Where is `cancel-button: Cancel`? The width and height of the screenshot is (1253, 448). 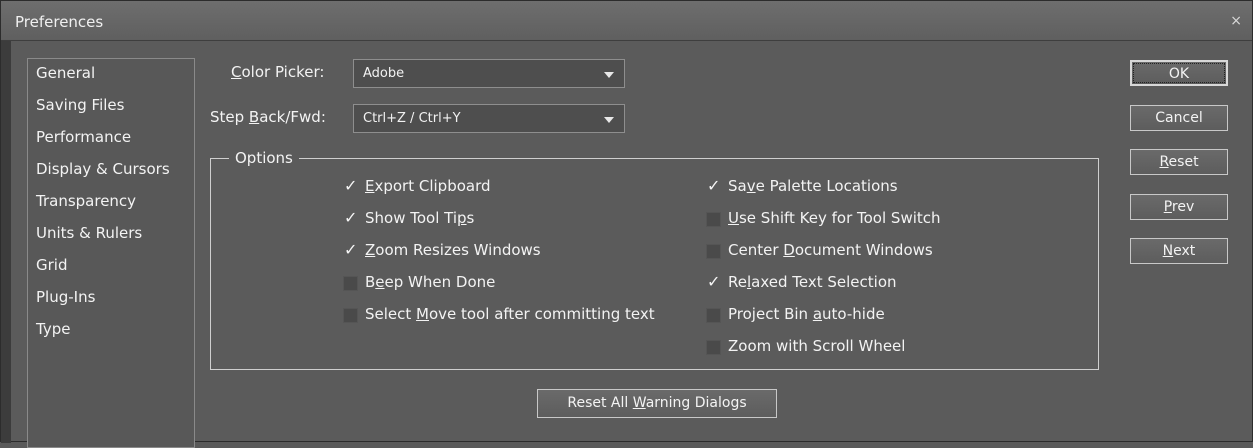
cancel-button: Cancel is located at coordinates (1179, 118).